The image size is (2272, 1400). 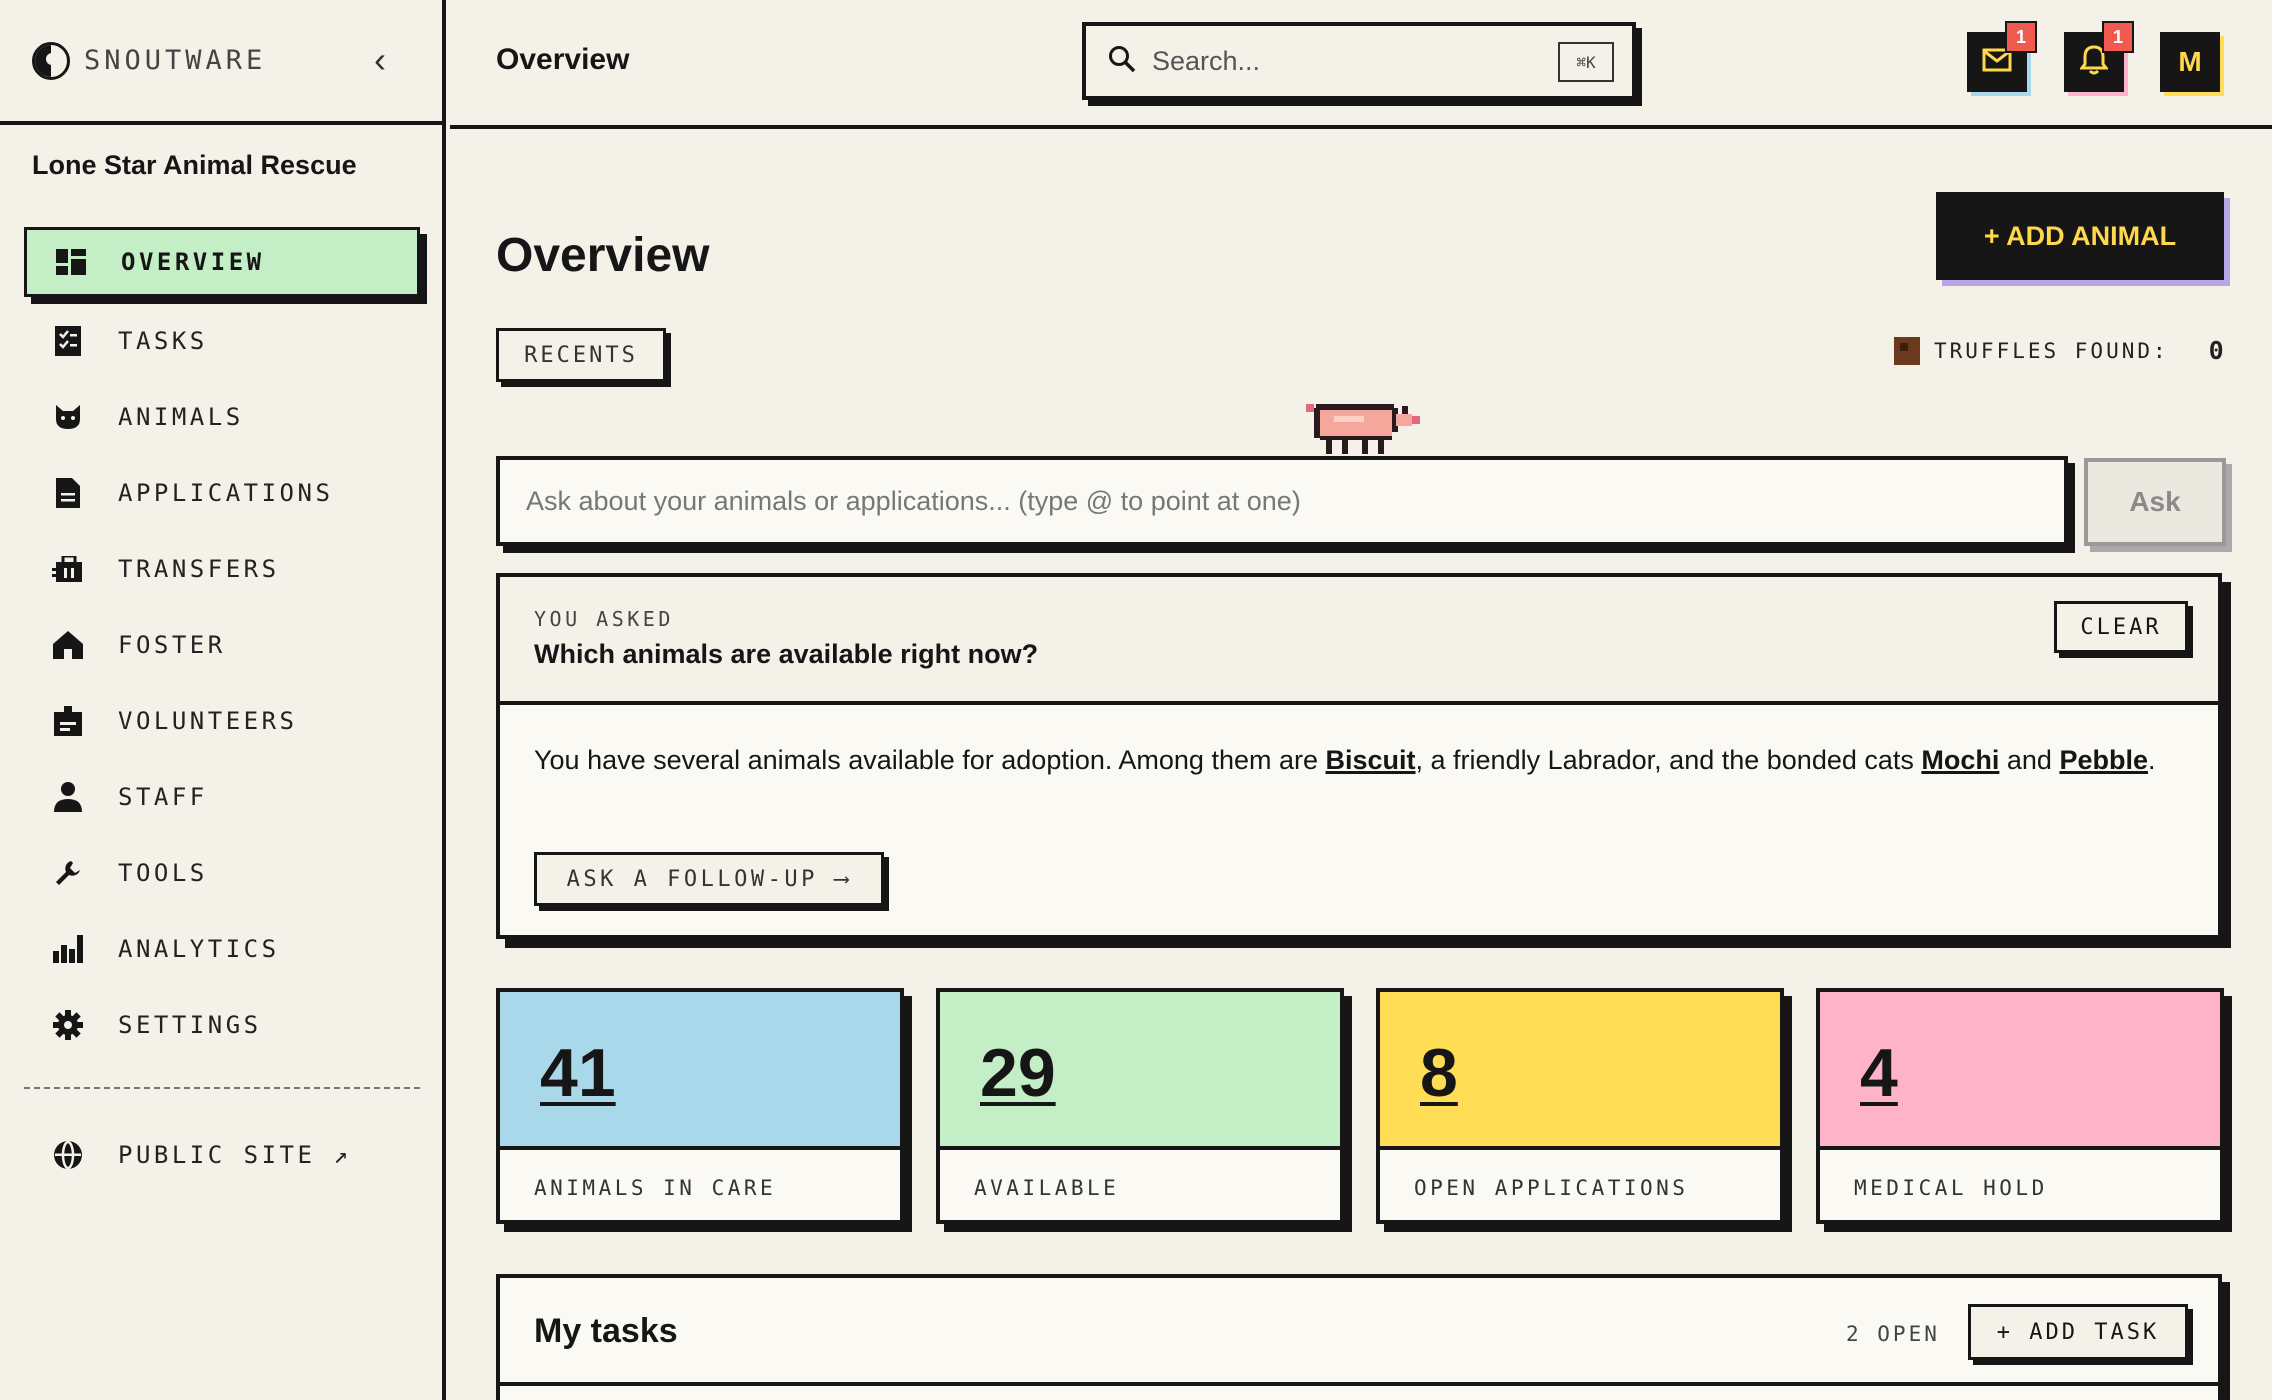 I want to click on search-icon, so click(x=1122, y=61).